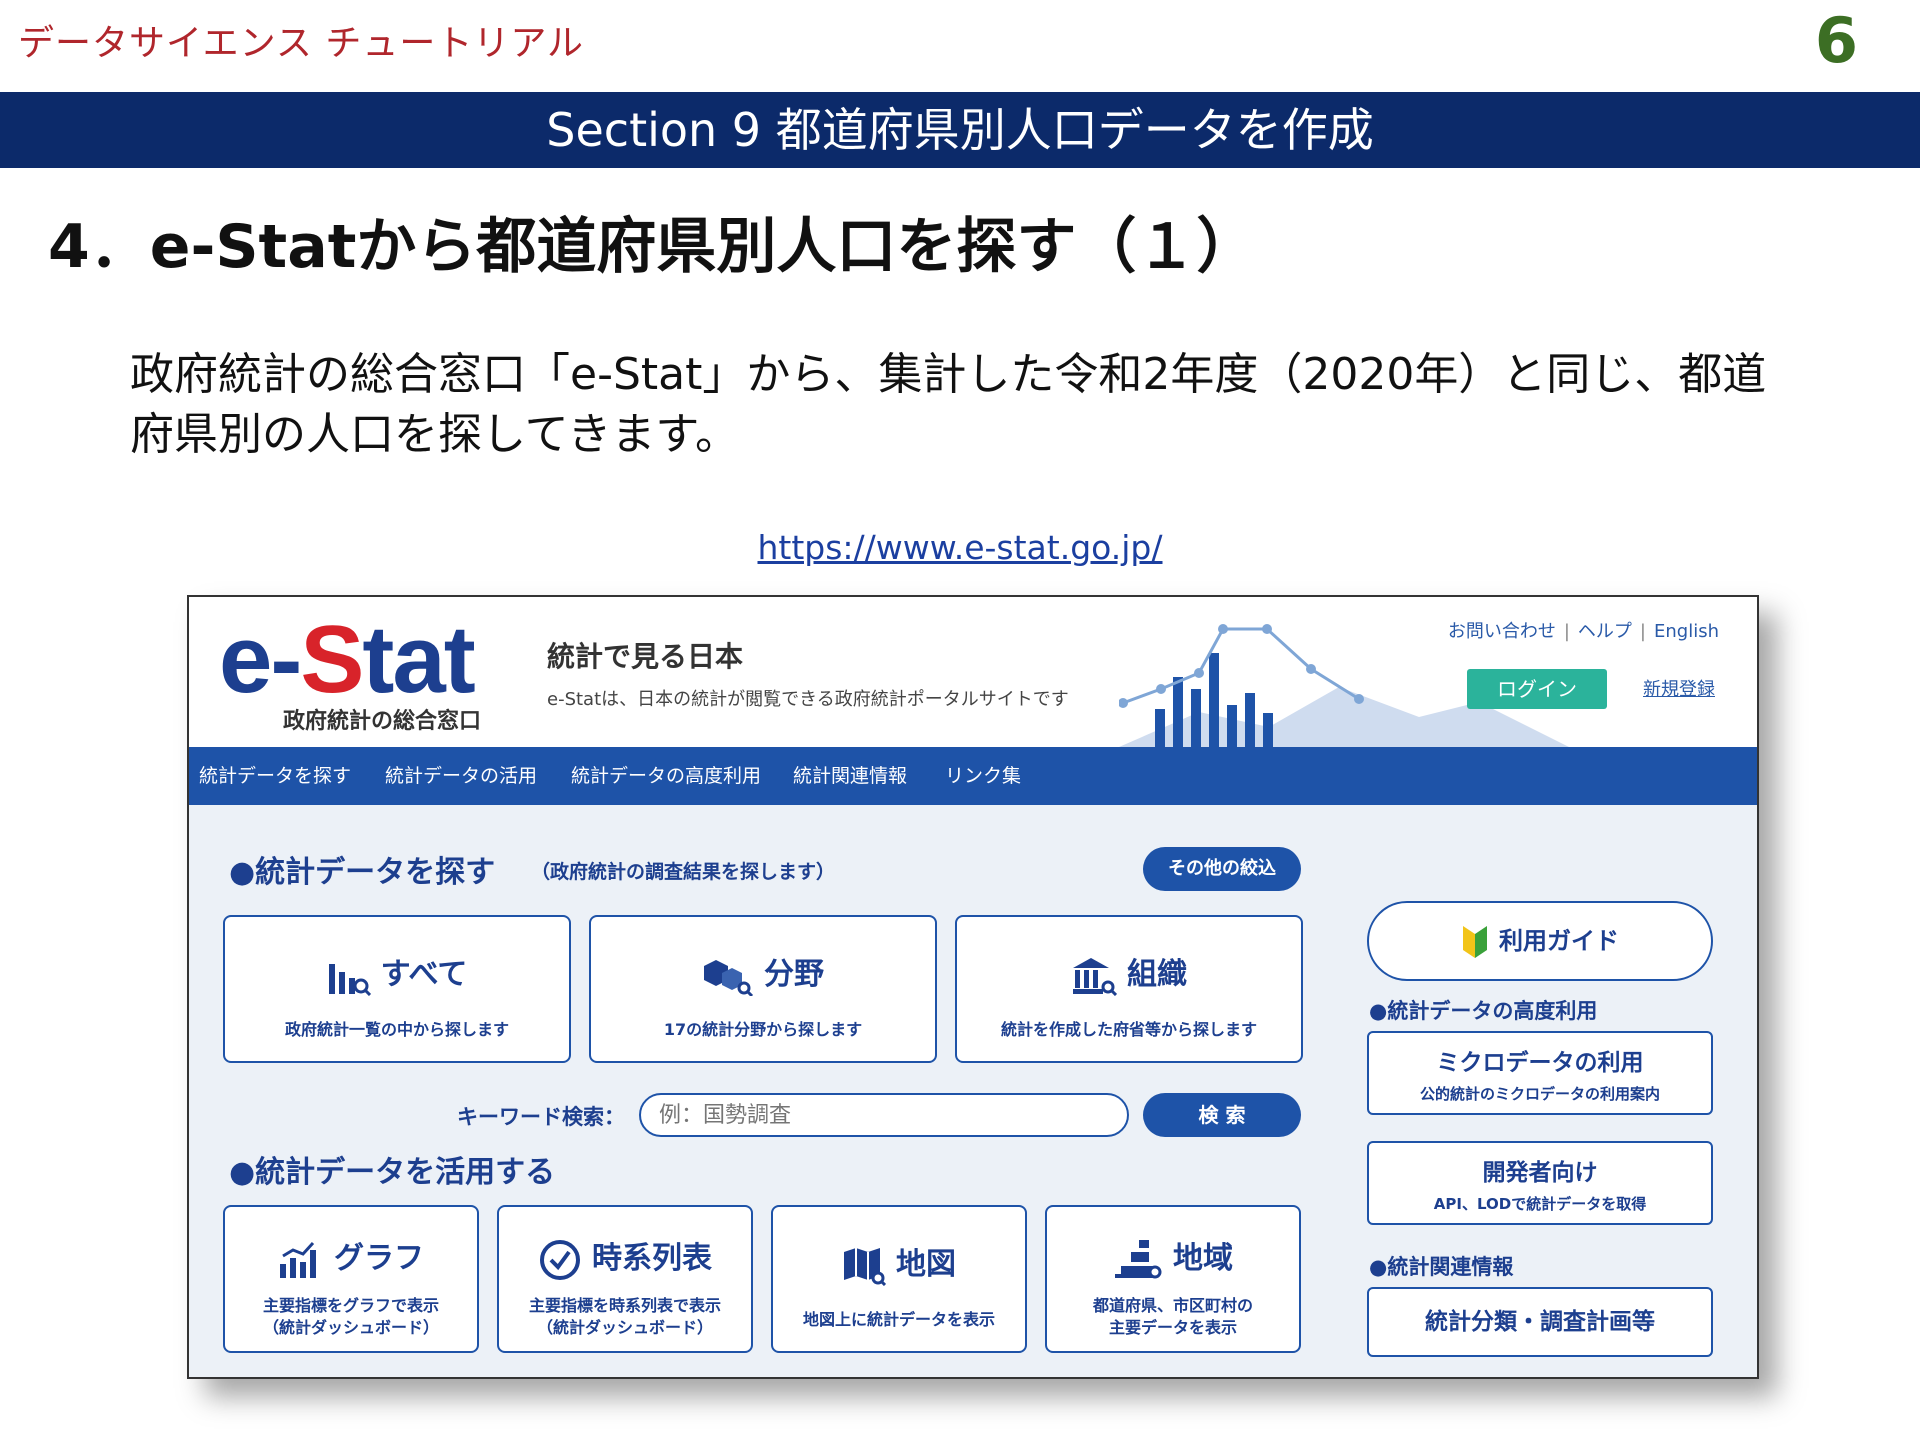 The width and height of the screenshot is (1920, 1440). What do you see at coordinates (560, 1259) in the screenshot?
I see `clock-icon` at bounding box center [560, 1259].